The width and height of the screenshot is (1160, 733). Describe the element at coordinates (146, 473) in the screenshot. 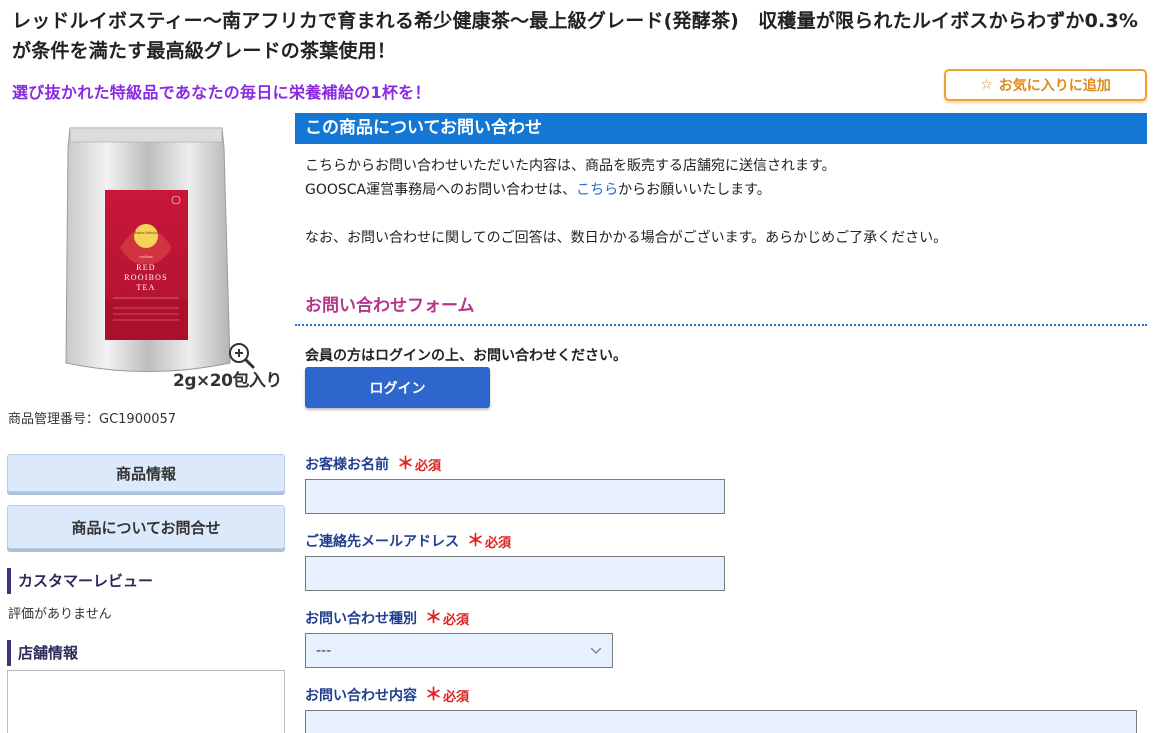

I see `product-info-button: 商品情報` at that location.